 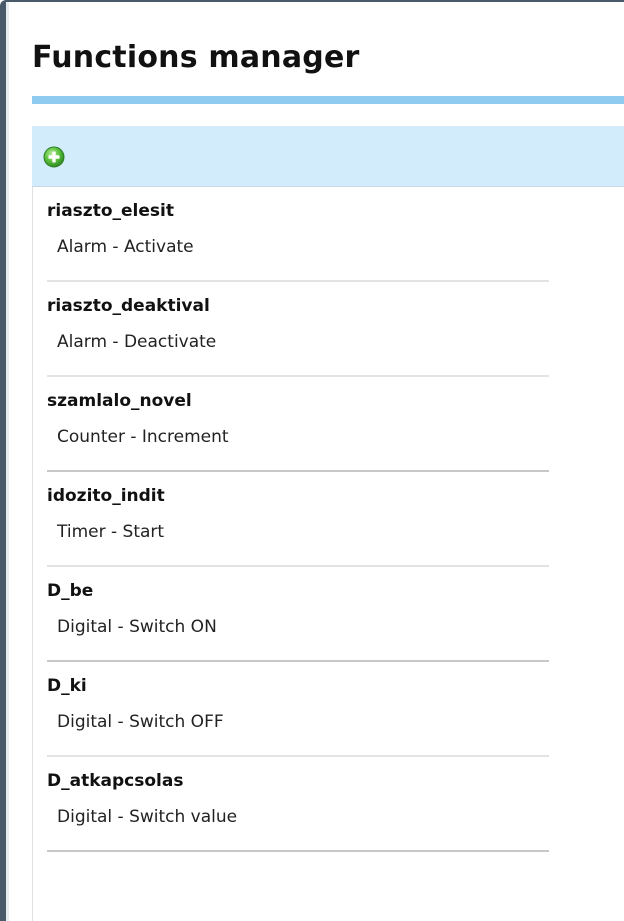 I want to click on function-name: D_atkapcsolas, so click(x=115, y=781).